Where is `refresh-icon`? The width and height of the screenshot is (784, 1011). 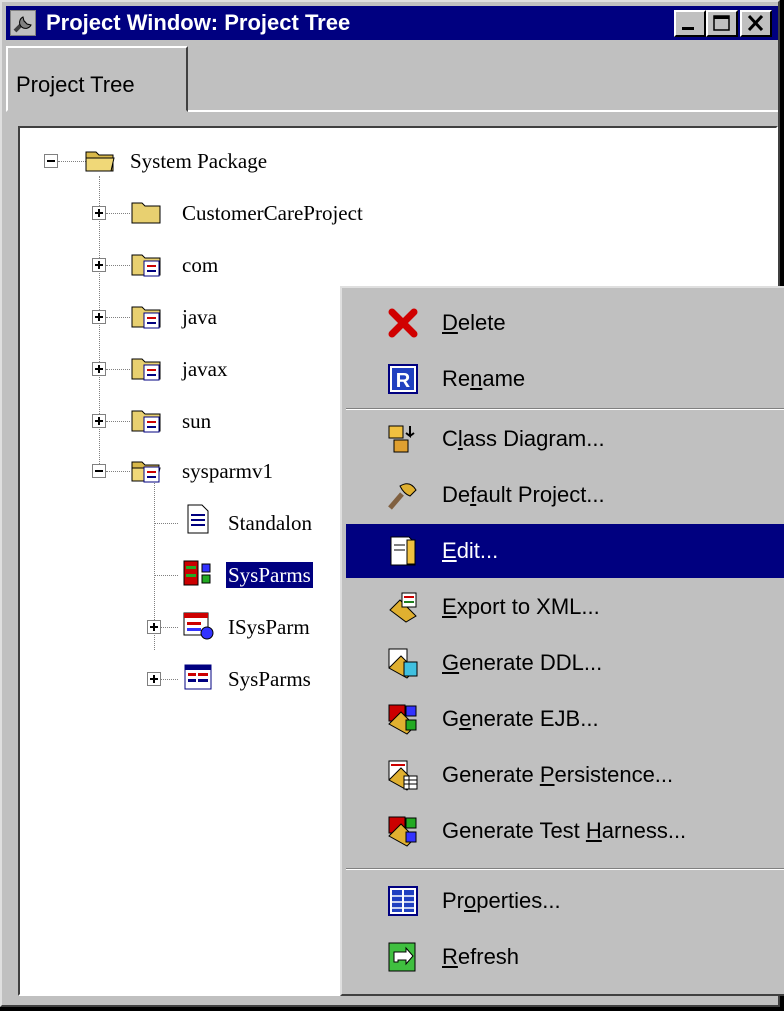
refresh-icon is located at coordinates (402, 957).